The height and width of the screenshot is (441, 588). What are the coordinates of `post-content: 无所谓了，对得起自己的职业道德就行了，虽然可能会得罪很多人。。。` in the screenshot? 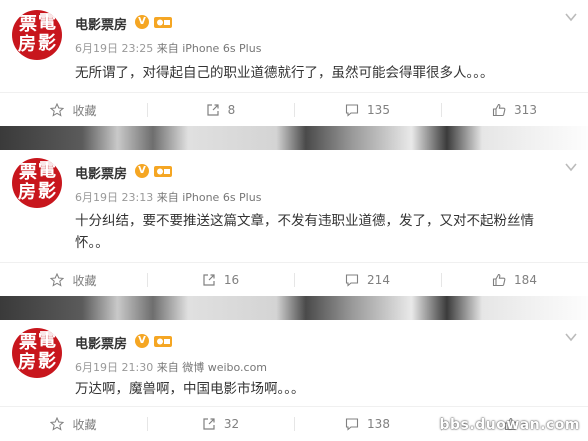 It's located at (284, 73).